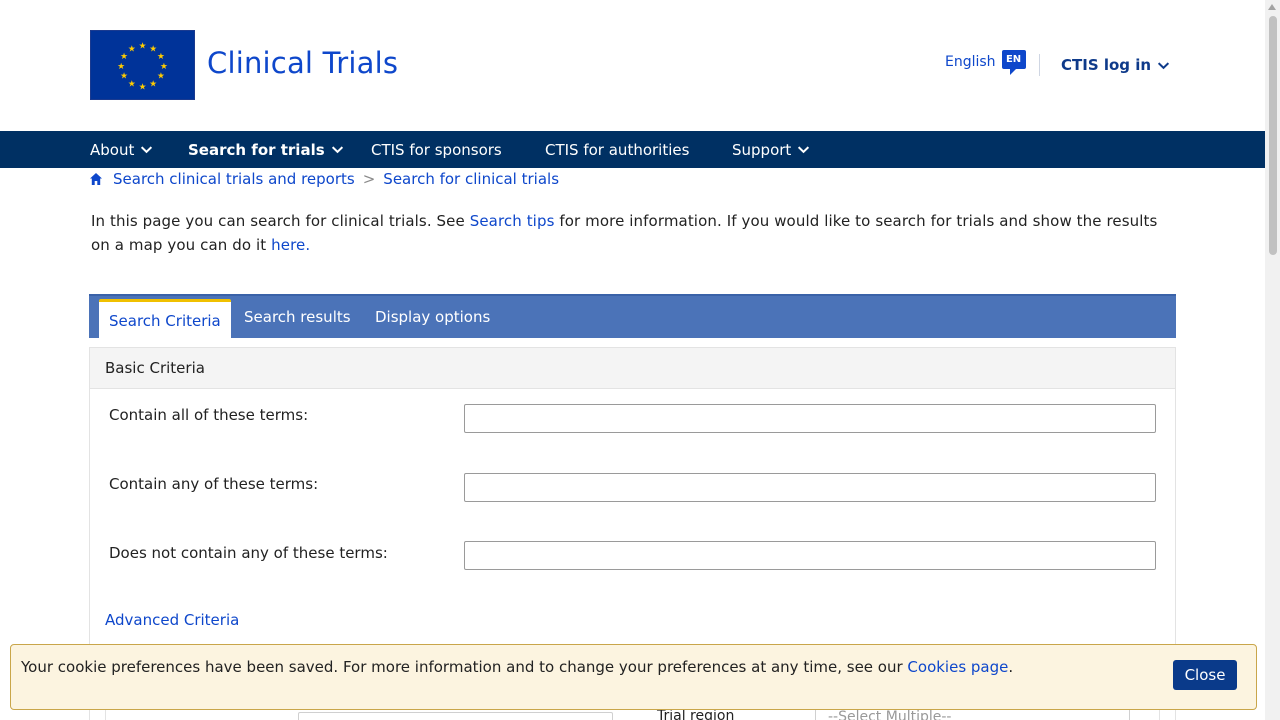 The height and width of the screenshot is (720, 1280). I want to click on ctis-login-menu: CTIS log in, so click(1115, 65).